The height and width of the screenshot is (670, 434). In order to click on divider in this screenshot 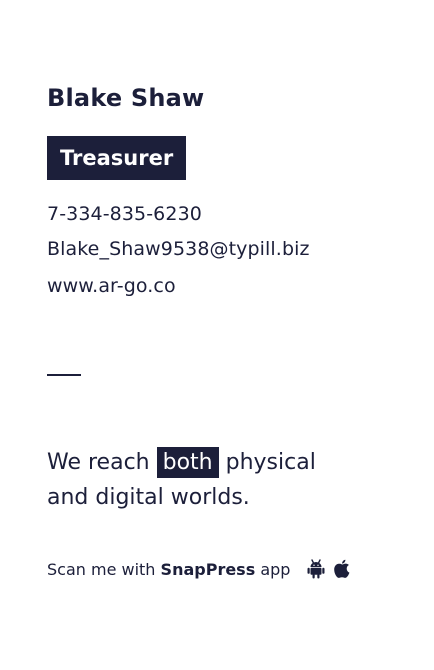, I will do `click(64, 375)`.